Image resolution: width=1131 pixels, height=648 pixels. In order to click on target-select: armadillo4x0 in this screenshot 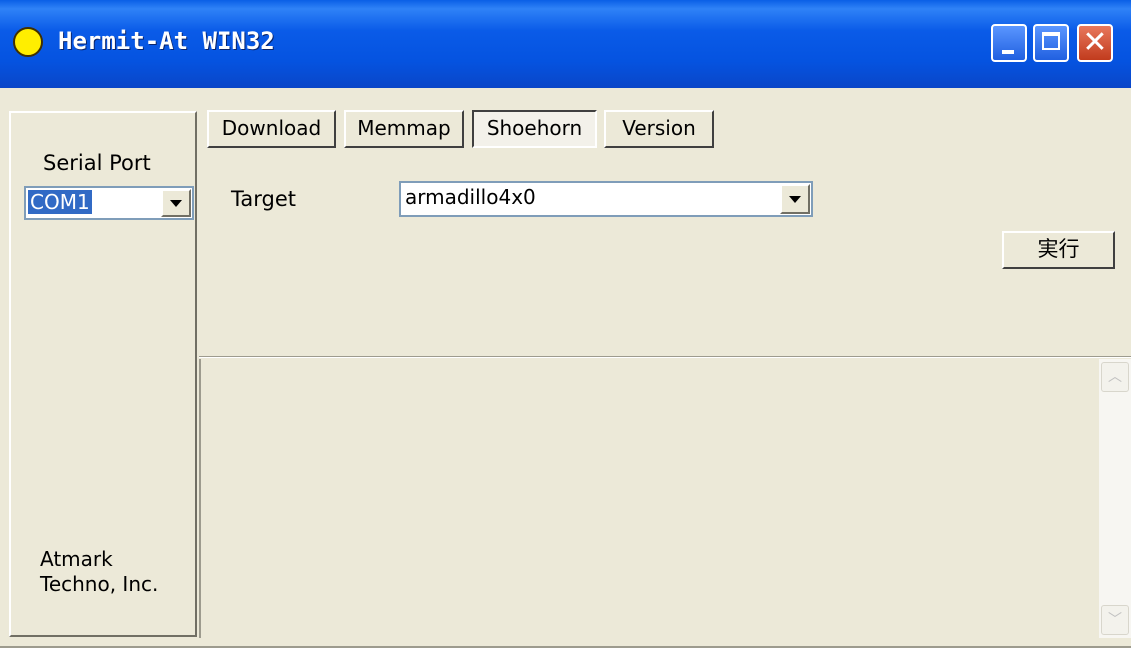, I will do `click(606, 199)`.